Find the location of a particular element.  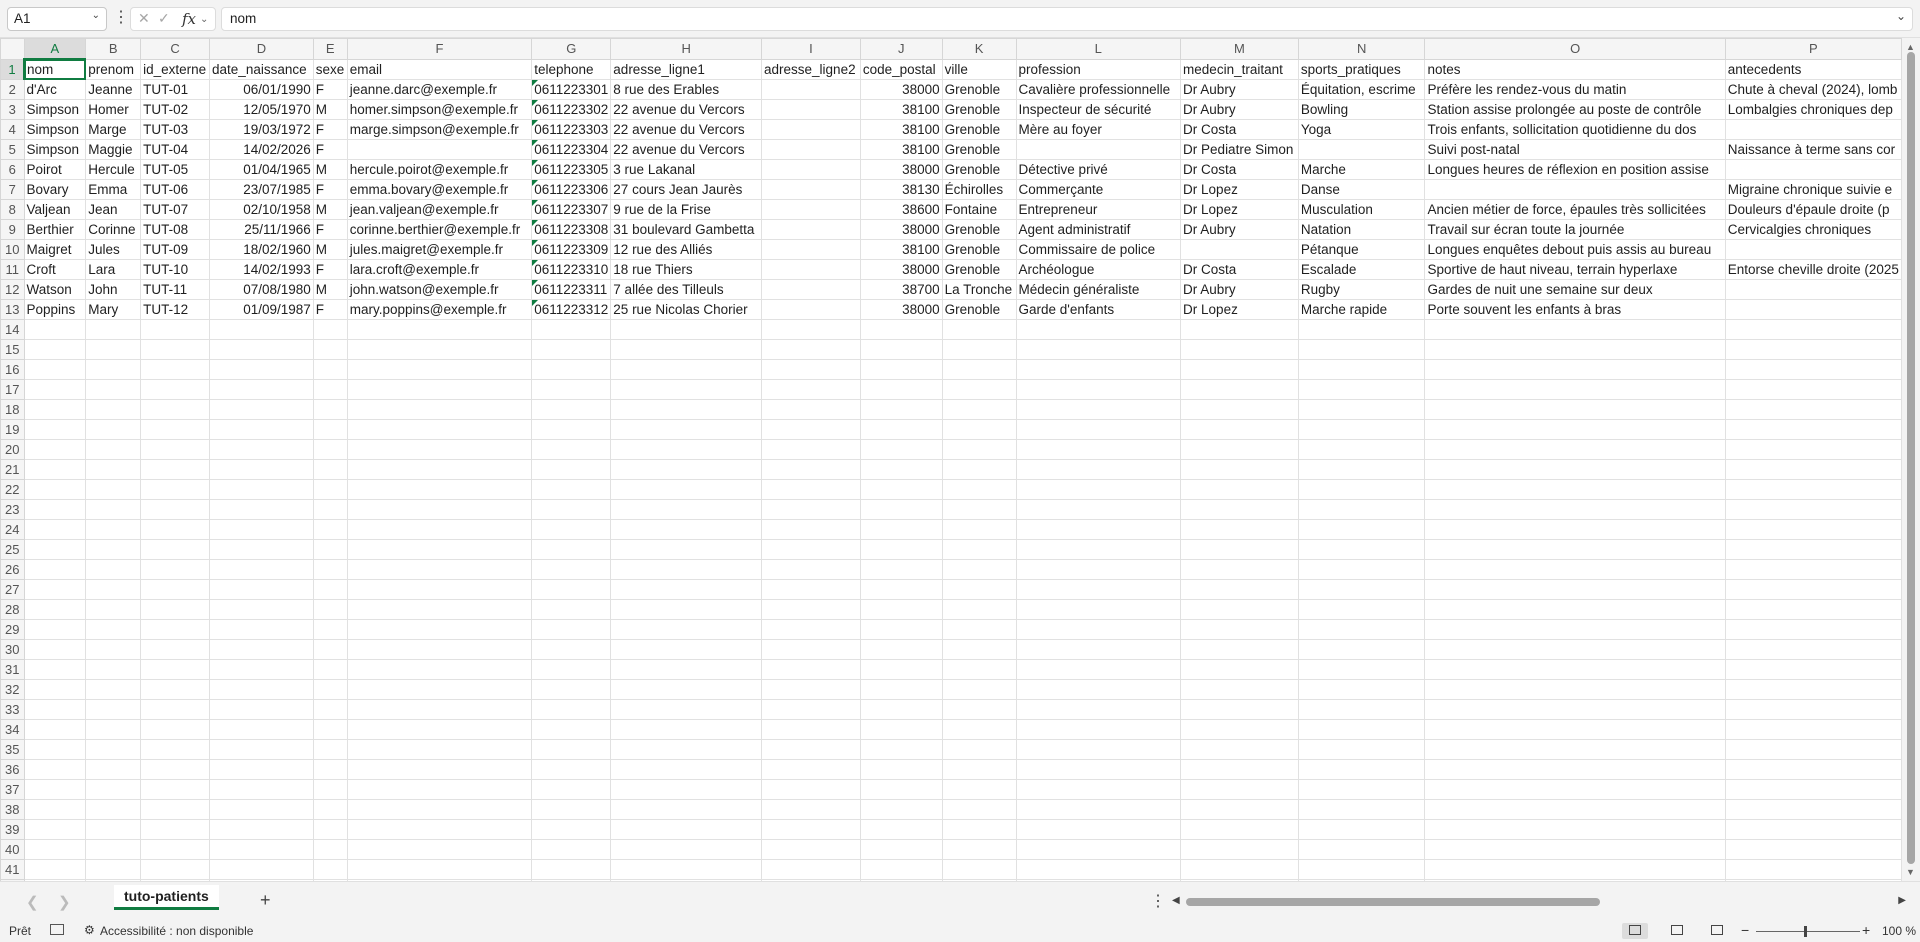

cell-c32 is located at coordinates (175, 689).